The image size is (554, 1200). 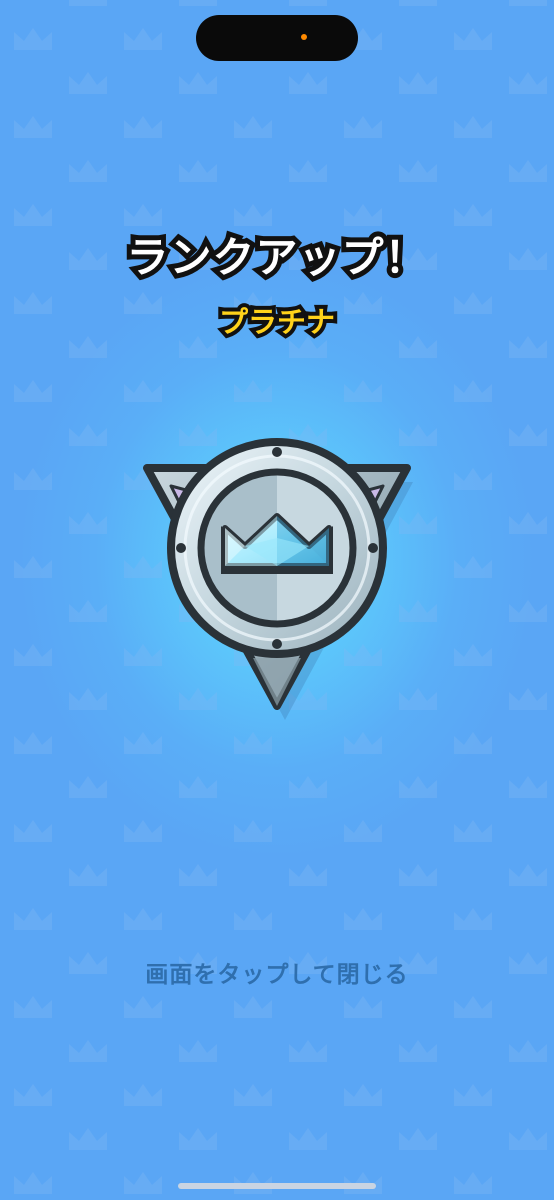 What do you see at coordinates (304, 37) in the screenshot?
I see `privacy-indicator-dot` at bounding box center [304, 37].